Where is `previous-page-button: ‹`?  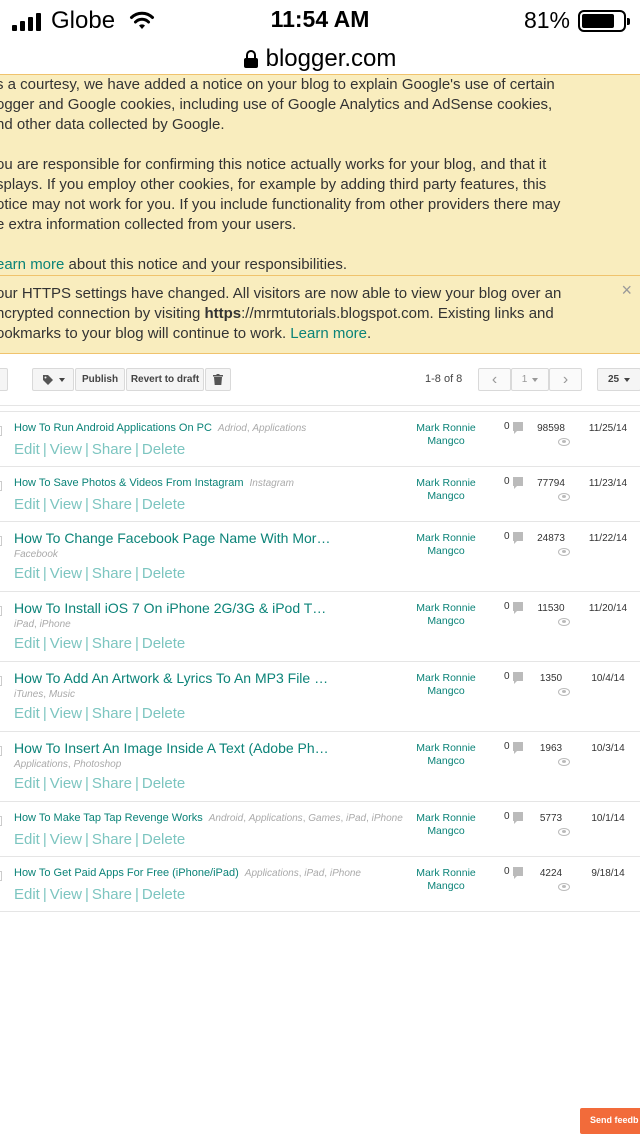
previous-page-button: ‹ is located at coordinates (494, 379).